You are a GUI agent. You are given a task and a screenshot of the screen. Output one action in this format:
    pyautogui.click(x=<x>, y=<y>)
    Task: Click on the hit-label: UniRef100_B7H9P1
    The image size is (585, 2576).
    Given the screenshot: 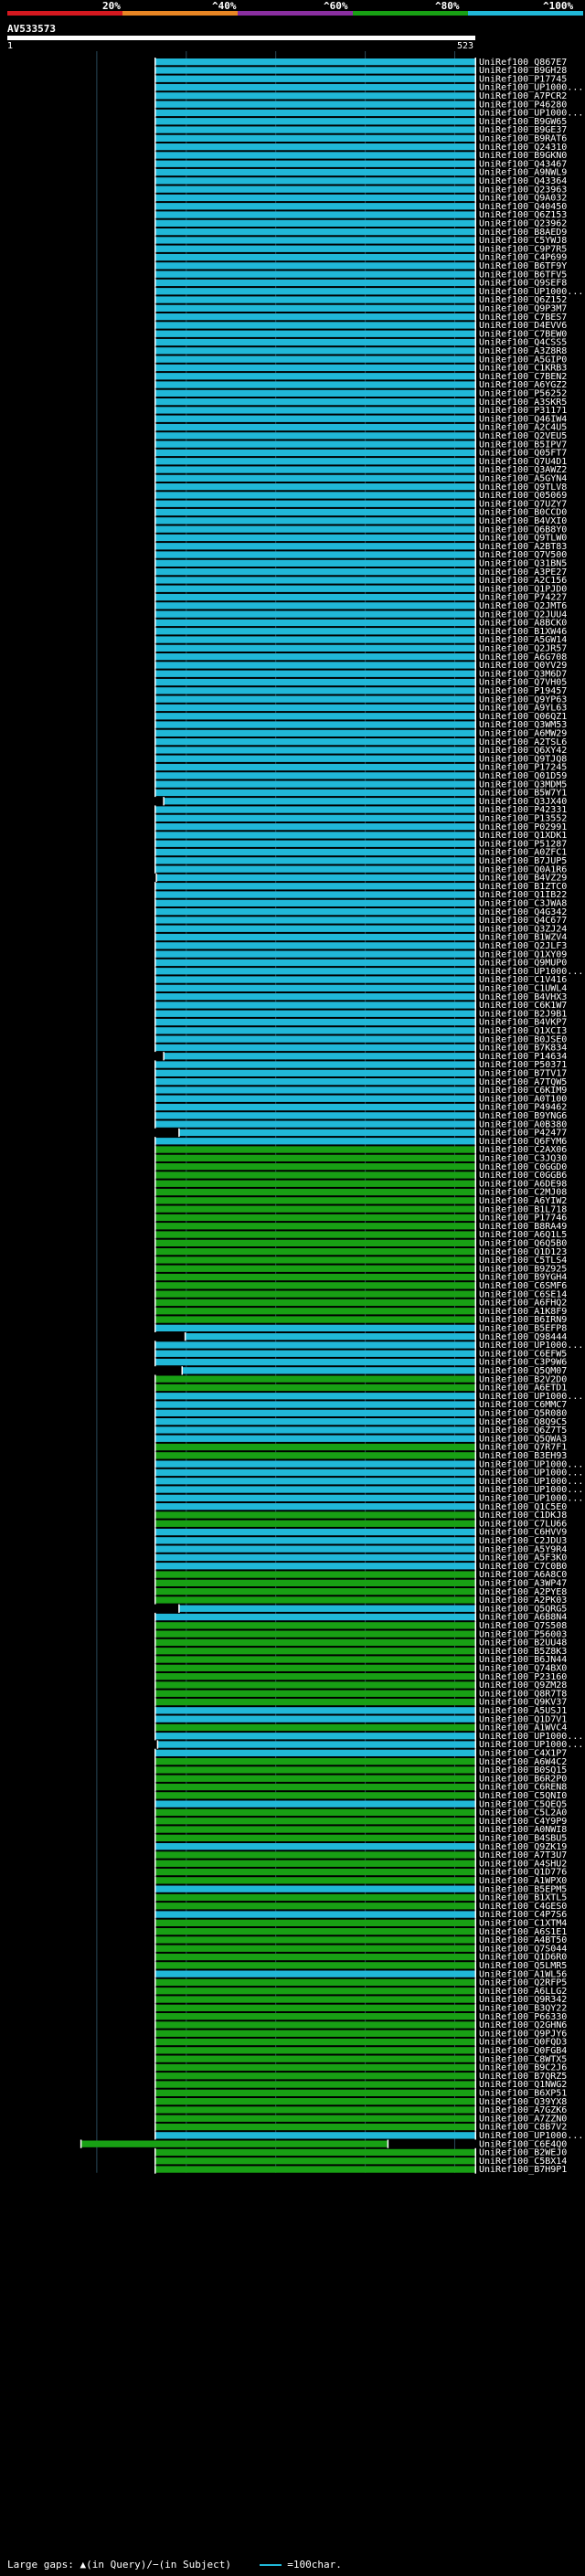 What is the action you would take?
    pyautogui.click(x=523, y=2170)
    